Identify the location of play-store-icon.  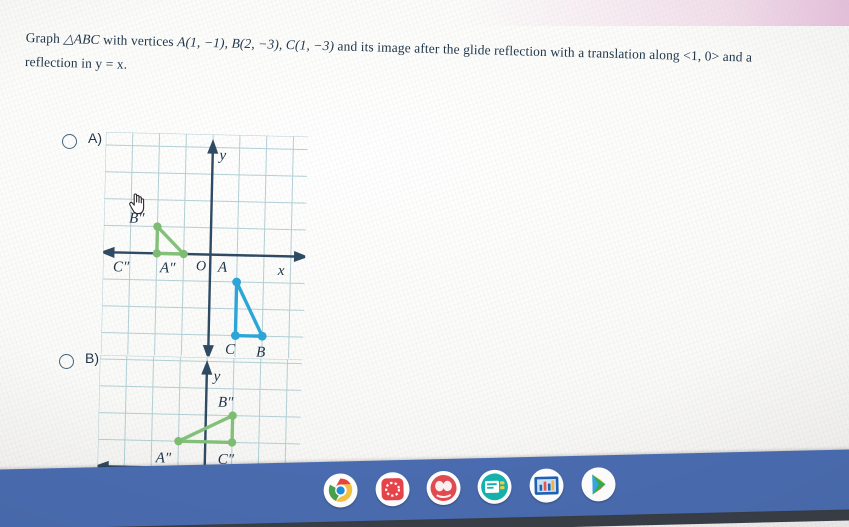
(598, 484).